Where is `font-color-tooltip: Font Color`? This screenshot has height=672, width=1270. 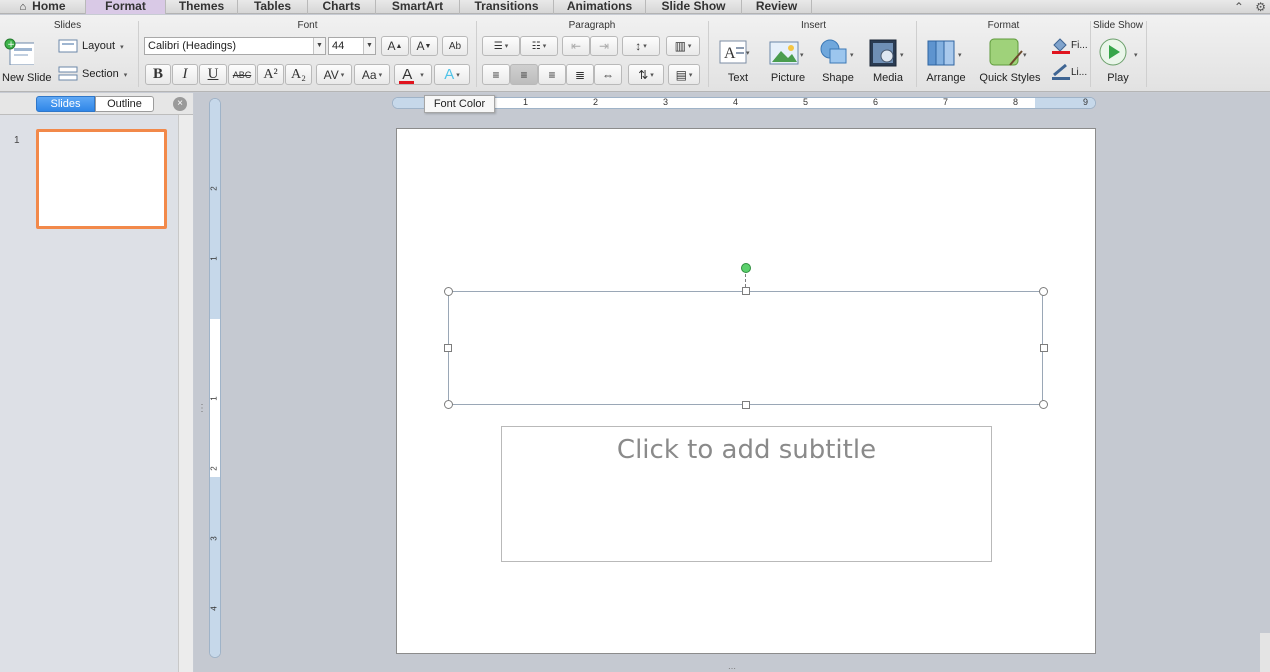
font-color-tooltip: Font Color is located at coordinates (459, 104).